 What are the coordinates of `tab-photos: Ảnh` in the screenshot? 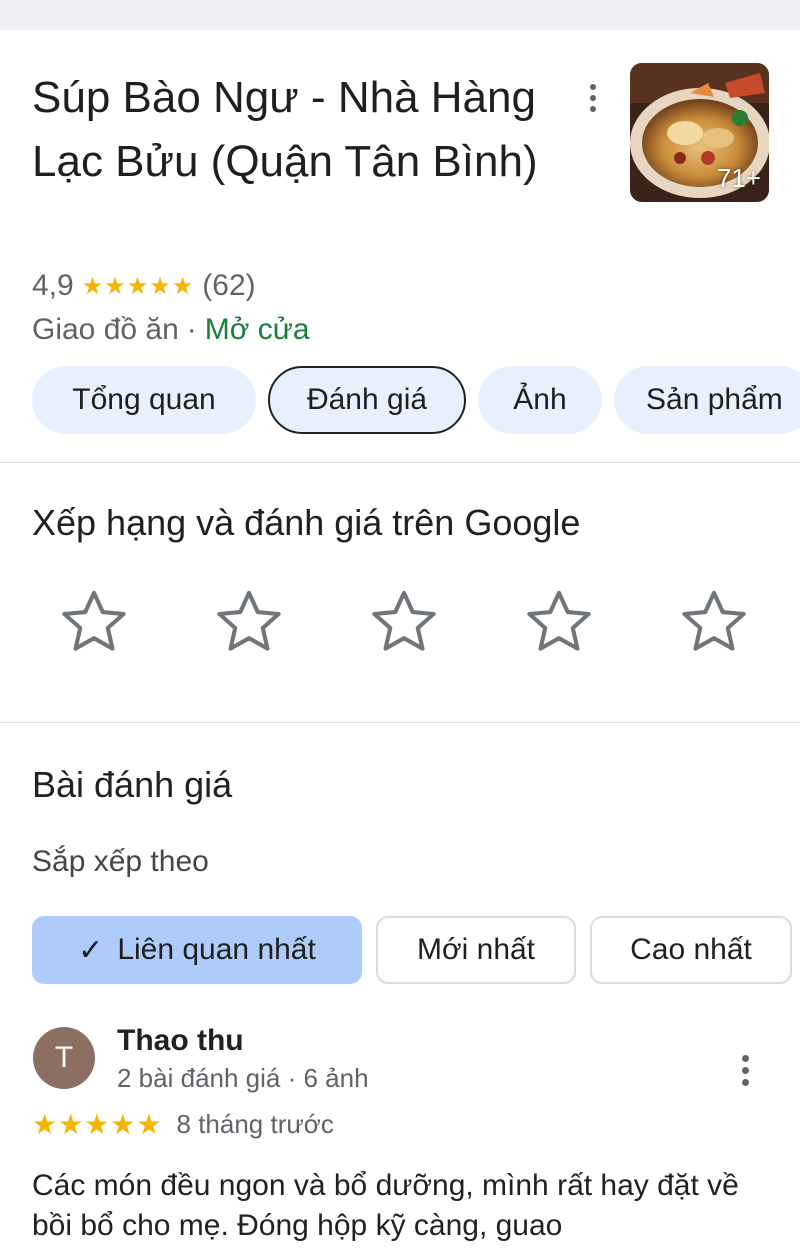 It's located at (540, 400).